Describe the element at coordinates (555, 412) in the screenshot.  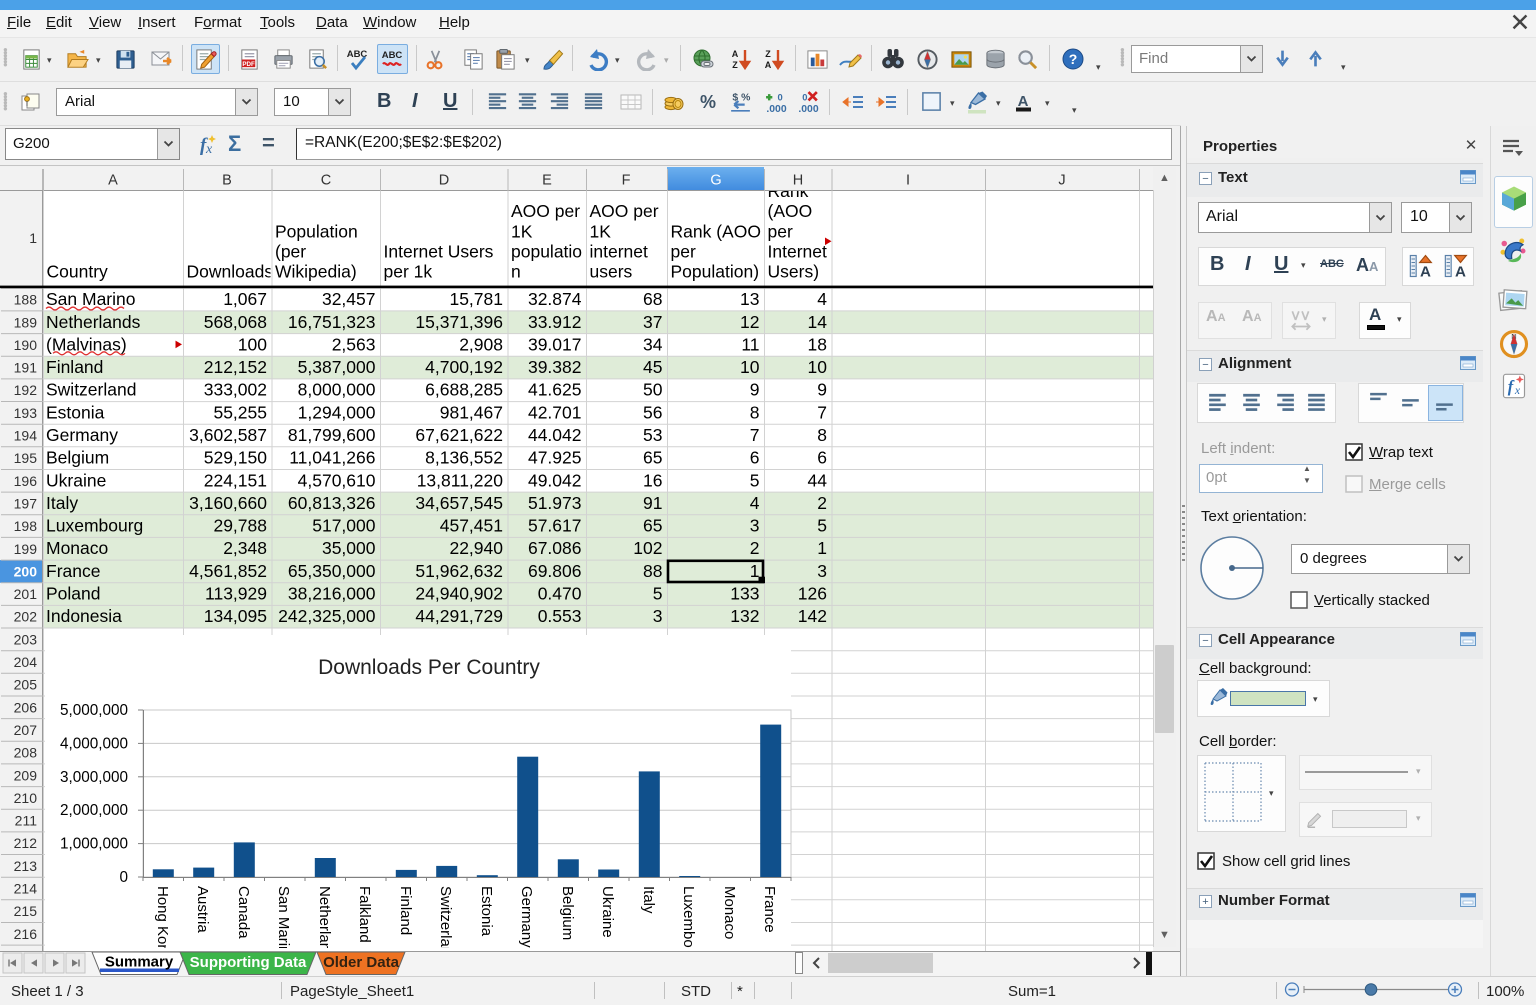
I see `svg-text: 42.701` at that location.